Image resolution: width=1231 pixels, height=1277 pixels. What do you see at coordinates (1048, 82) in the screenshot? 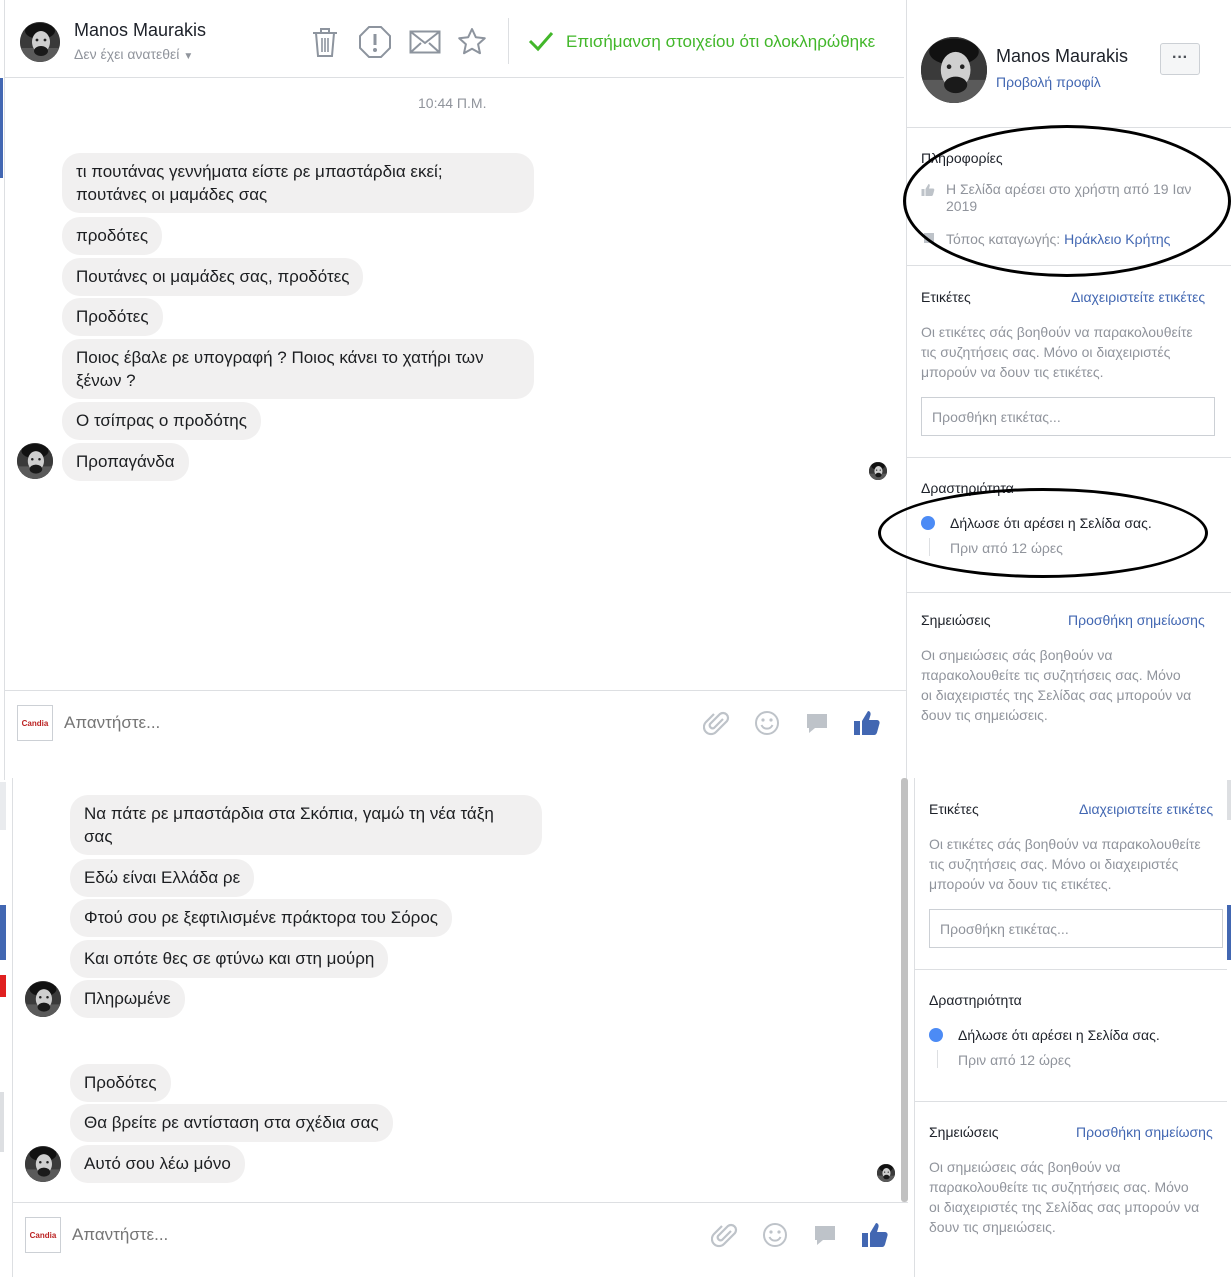
I see `view-profile-link: Προβολή προφίλ` at bounding box center [1048, 82].